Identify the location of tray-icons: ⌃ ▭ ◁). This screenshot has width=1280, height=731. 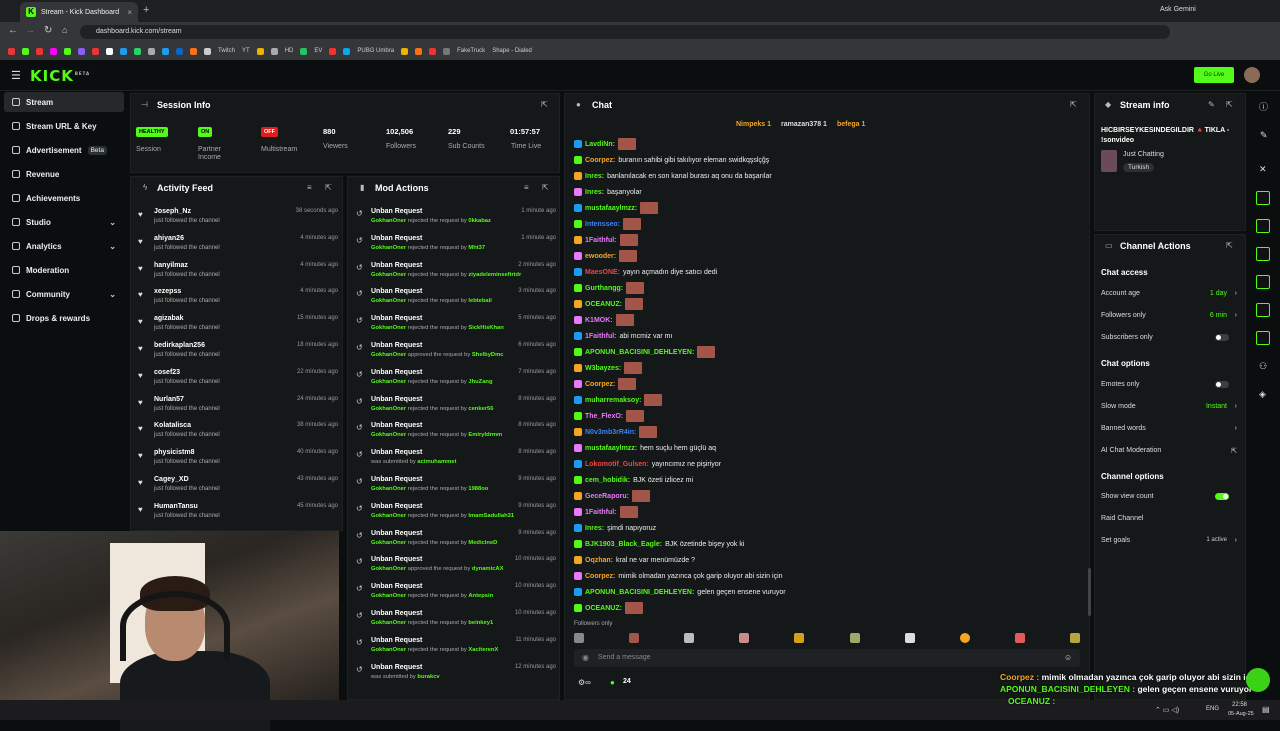
(1167, 710).